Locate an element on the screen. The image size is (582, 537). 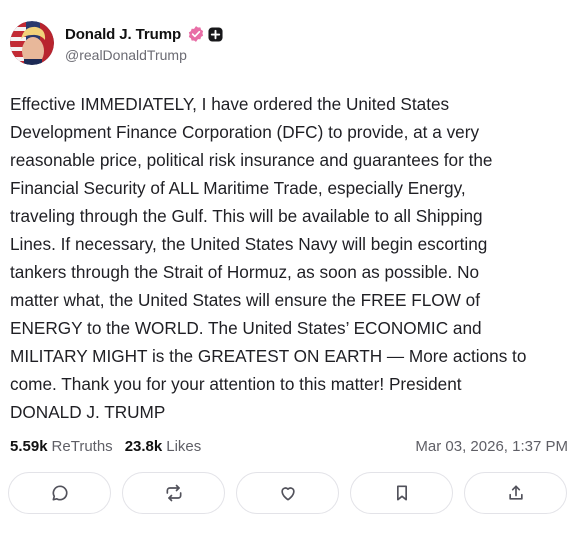
like-icon is located at coordinates (287, 494).